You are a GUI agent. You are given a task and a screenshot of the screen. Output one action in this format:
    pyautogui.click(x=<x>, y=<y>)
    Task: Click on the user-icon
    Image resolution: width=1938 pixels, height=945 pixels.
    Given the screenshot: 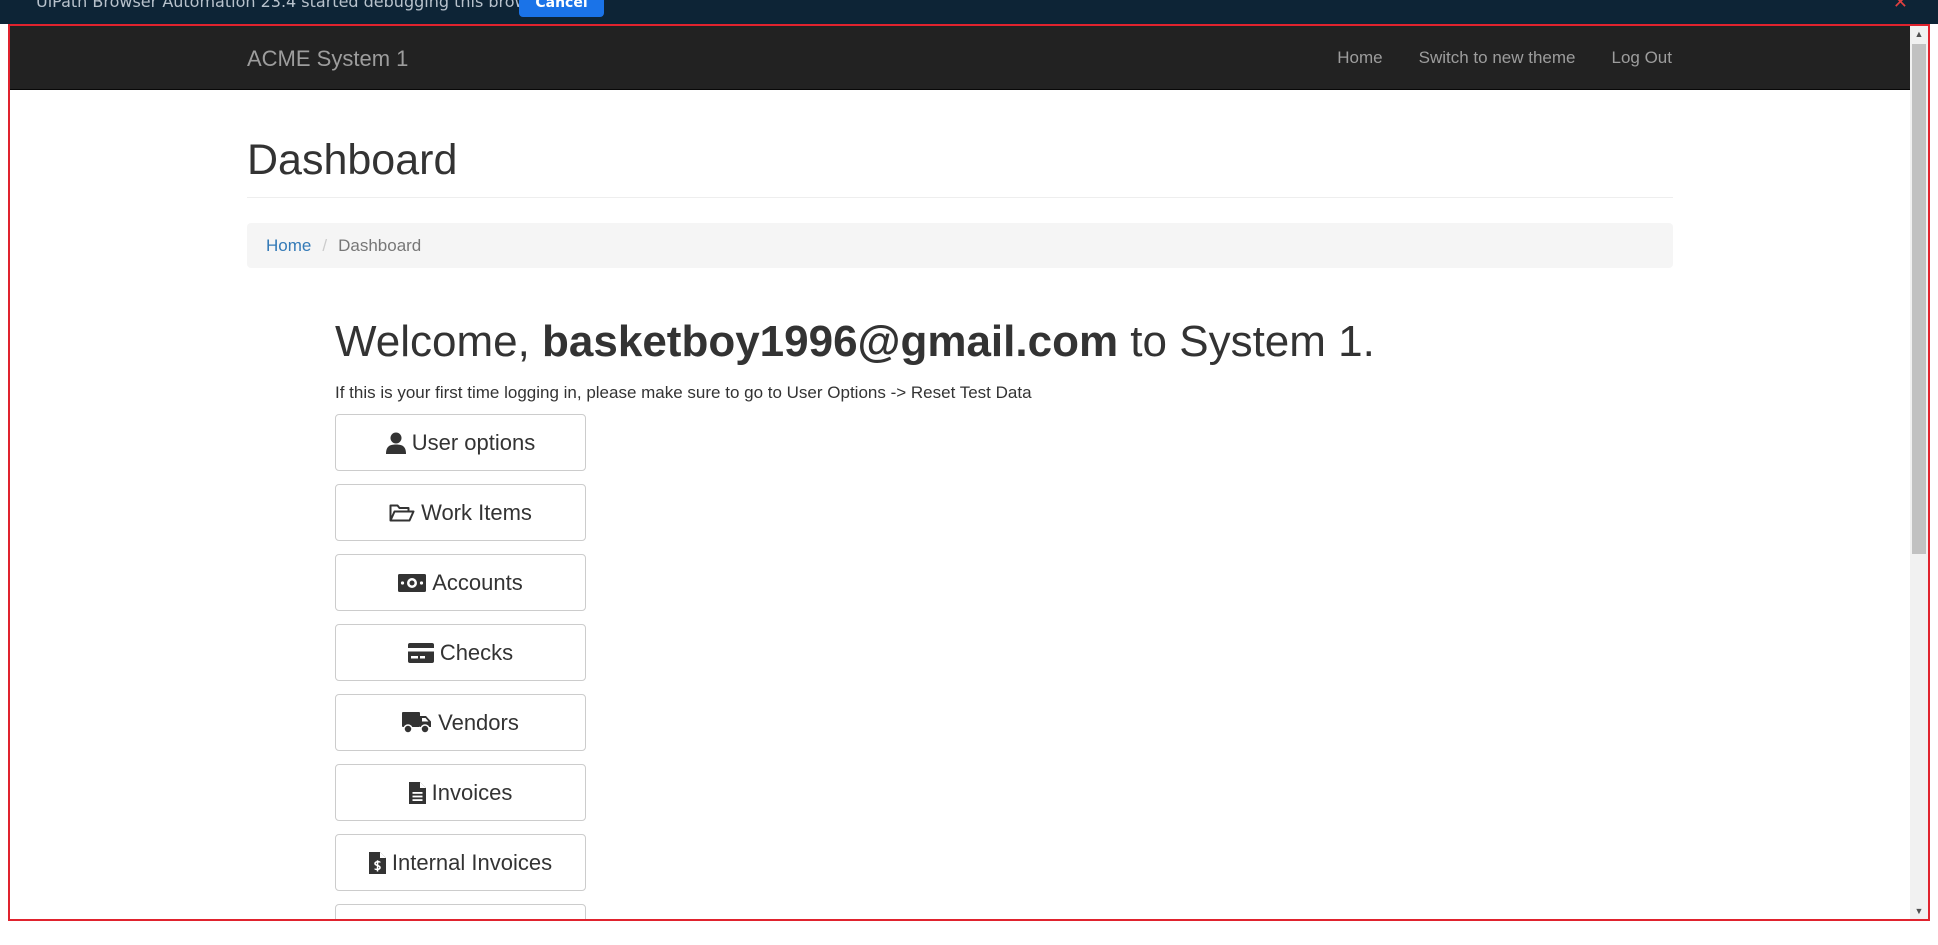 What is the action you would take?
    pyautogui.click(x=395, y=443)
    